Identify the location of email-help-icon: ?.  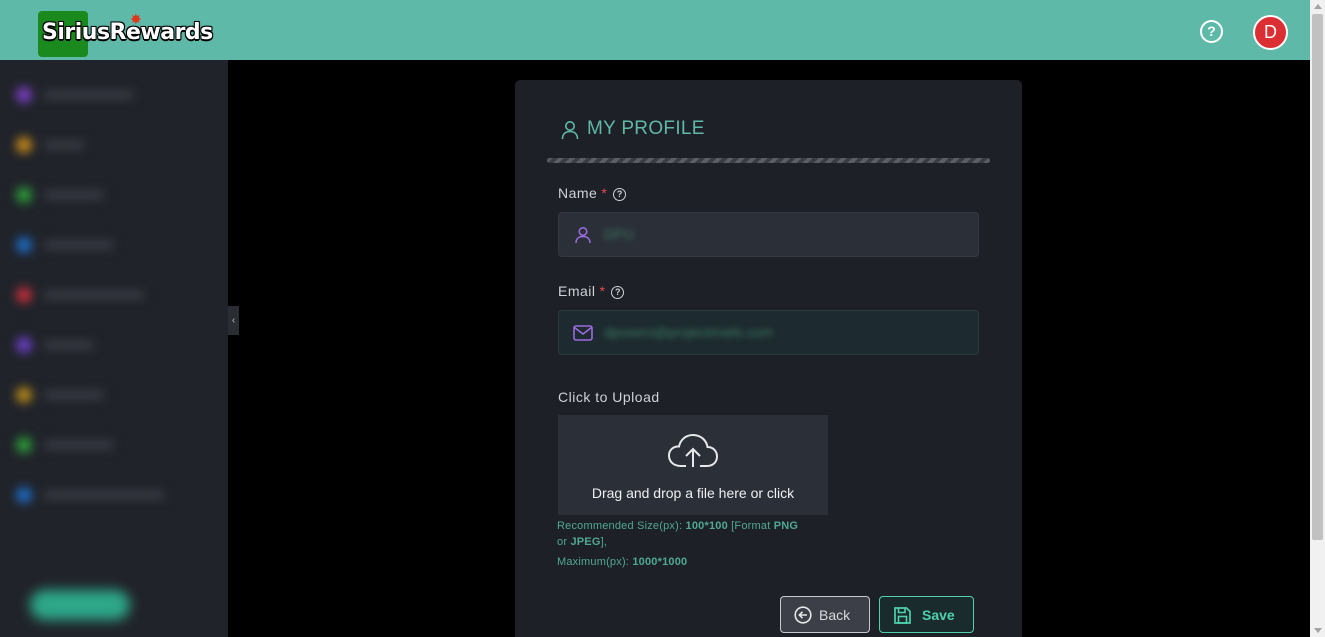
(618, 292).